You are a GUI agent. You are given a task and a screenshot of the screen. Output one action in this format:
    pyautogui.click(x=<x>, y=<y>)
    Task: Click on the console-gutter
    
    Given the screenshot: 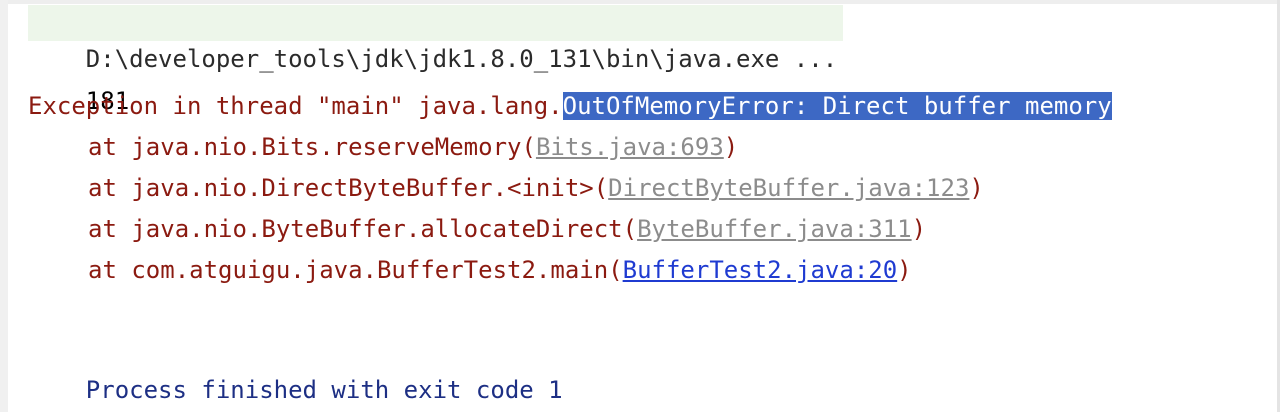 What is the action you would take?
    pyautogui.click(x=4, y=206)
    